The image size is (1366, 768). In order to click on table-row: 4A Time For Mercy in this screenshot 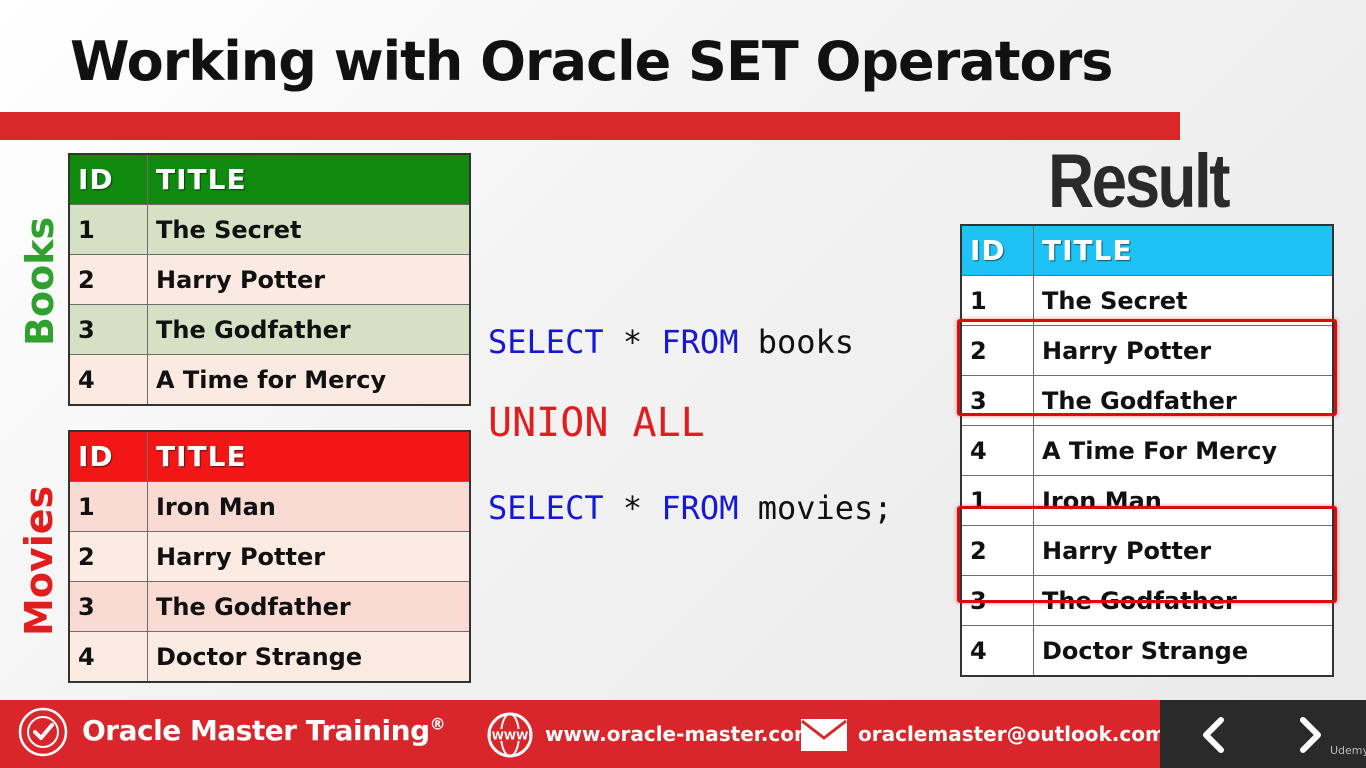, I will do `click(1147, 450)`.